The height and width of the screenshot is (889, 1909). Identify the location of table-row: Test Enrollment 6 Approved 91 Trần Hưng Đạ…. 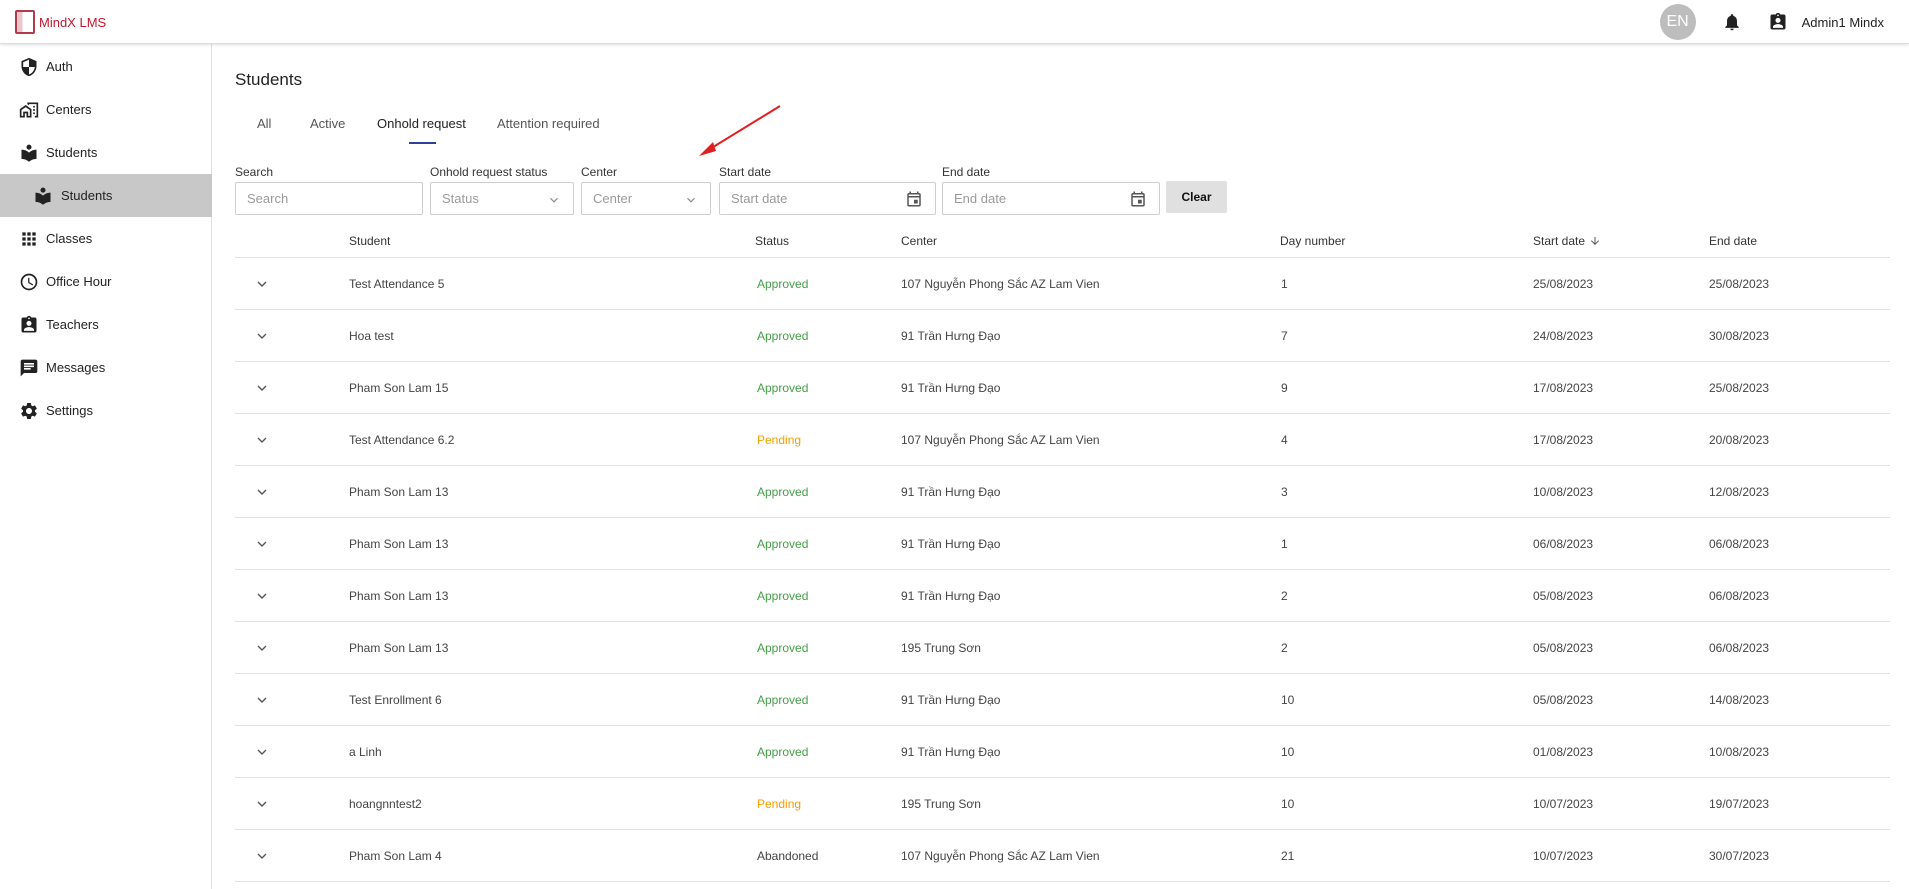
(1062, 700).